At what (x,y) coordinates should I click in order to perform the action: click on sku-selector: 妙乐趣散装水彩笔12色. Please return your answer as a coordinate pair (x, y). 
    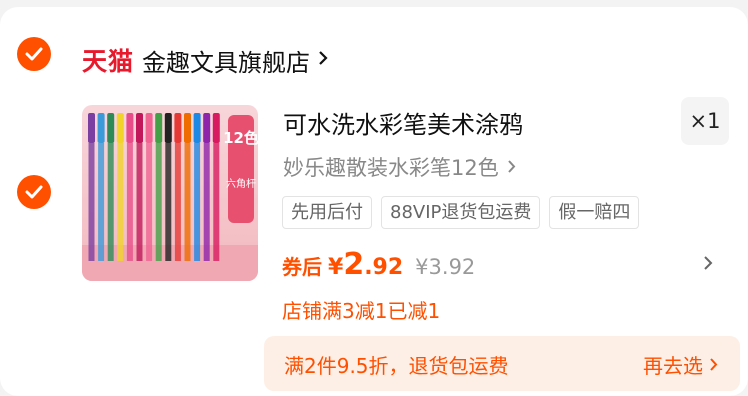
    Looking at the image, I should click on (399, 167).